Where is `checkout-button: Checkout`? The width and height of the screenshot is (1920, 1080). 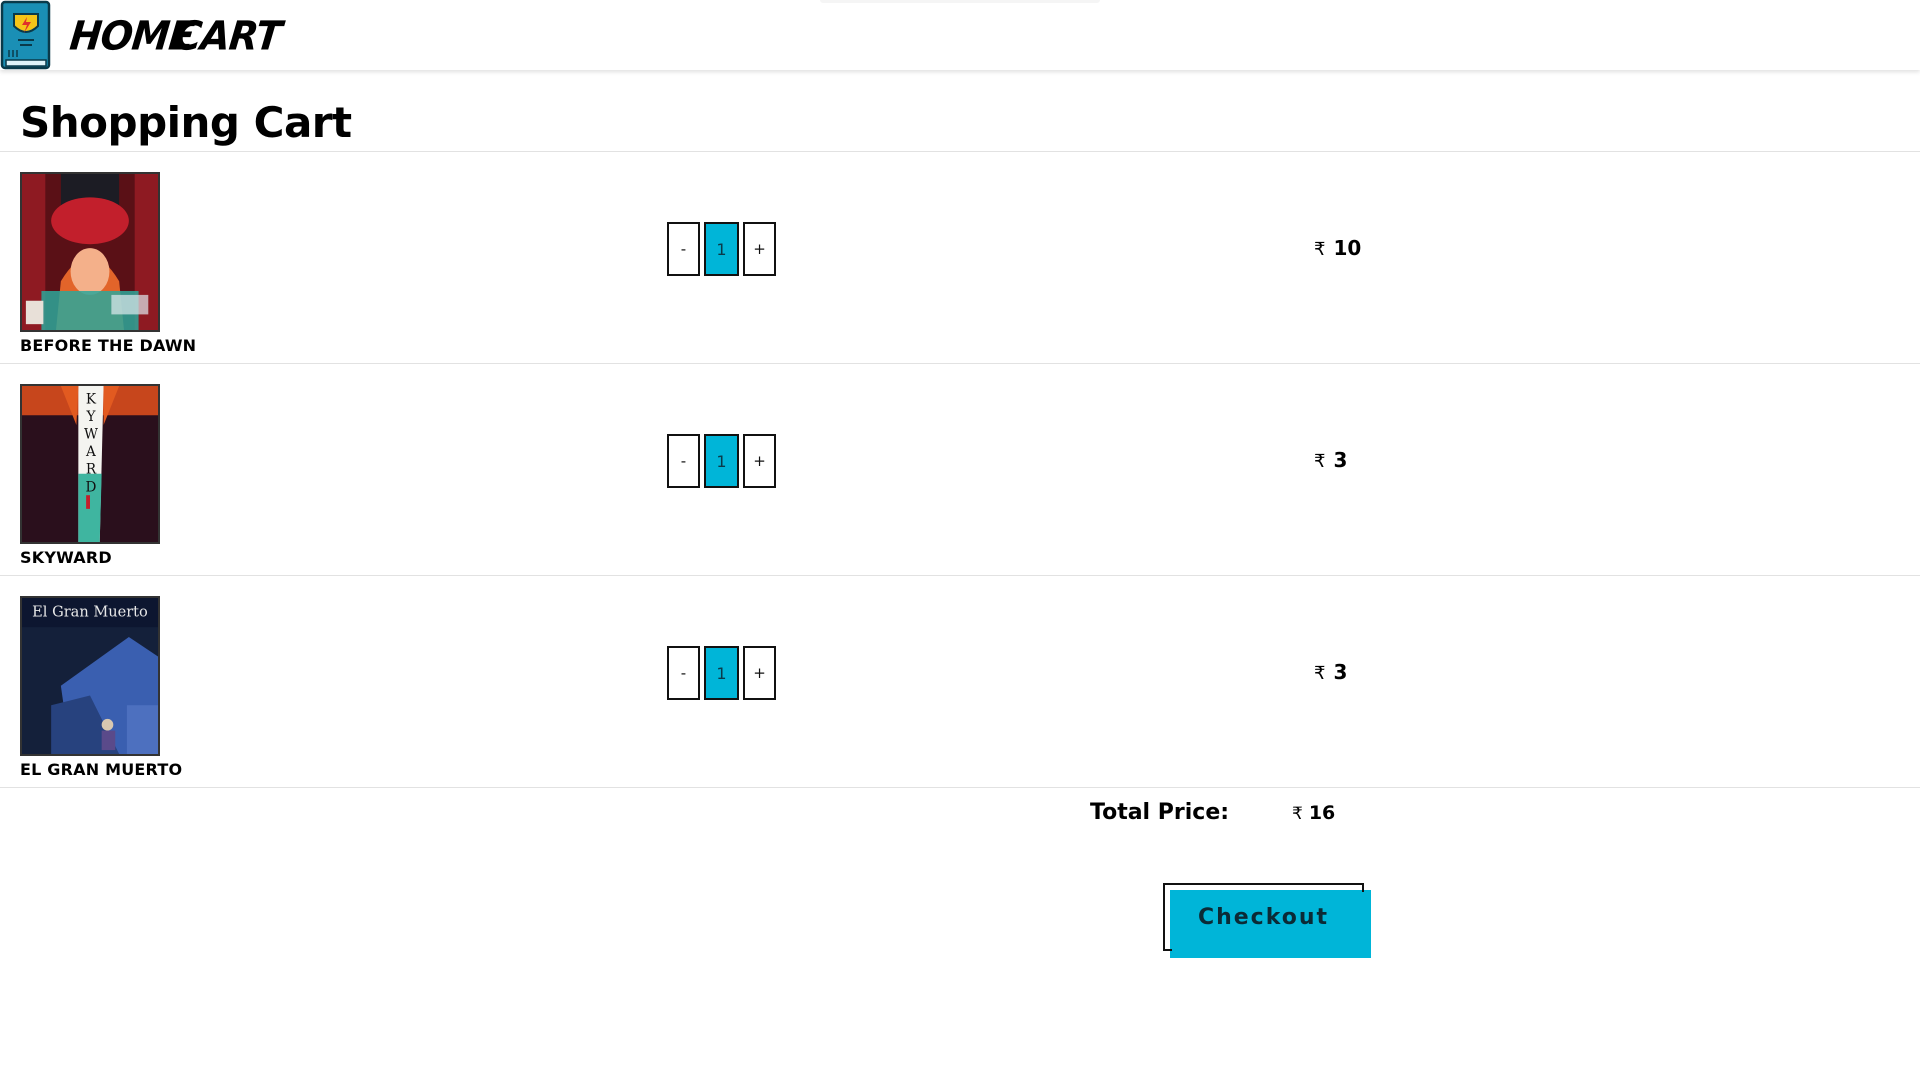 checkout-button: Checkout is located at coordinates (1263, 917).